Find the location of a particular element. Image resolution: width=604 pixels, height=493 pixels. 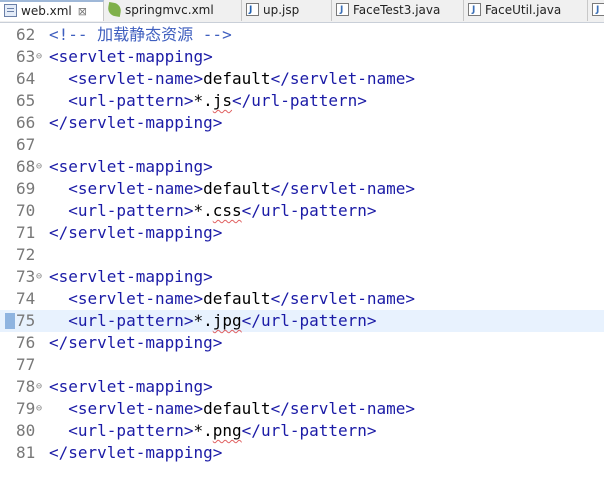

code-line: 70 <url-pattern>*.css</url-pattern> is located at coordinates (302, 211).